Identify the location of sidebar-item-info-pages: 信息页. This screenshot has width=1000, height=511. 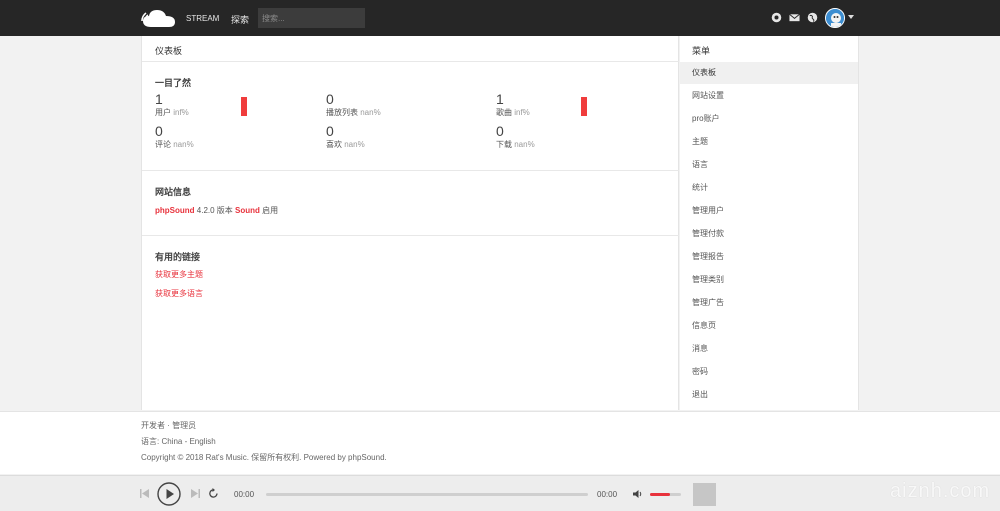
(769, 326).